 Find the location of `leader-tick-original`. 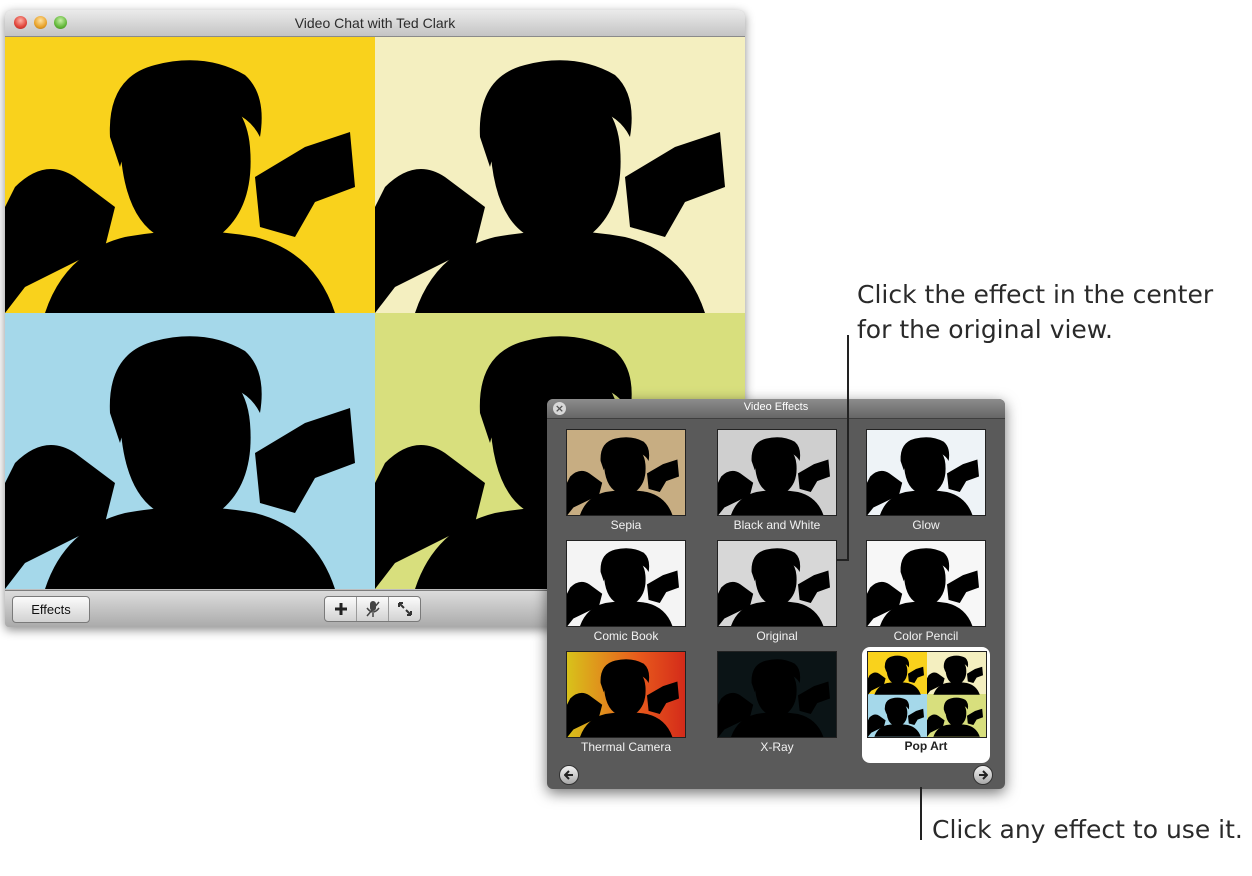

leader-tick-original is located at coordinates (843, 560).